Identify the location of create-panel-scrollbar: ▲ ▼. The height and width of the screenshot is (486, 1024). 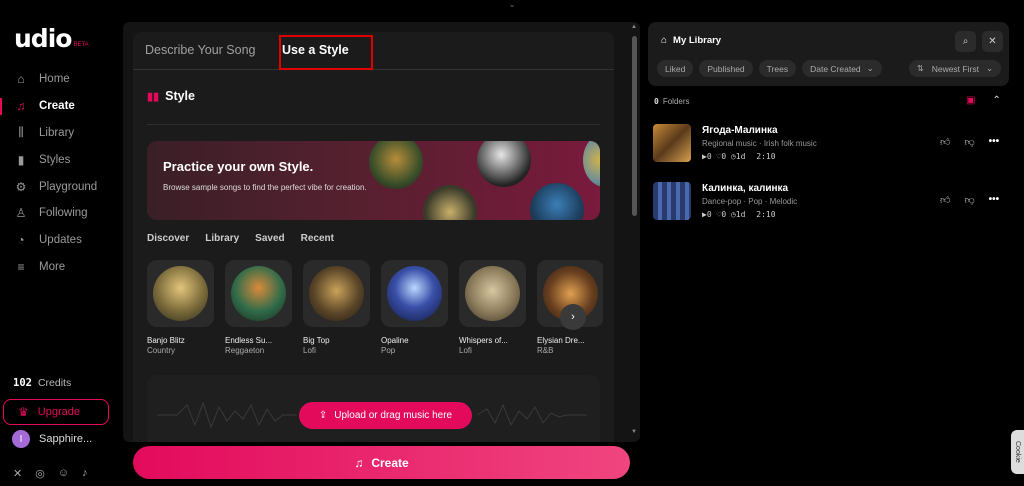
(635, 231).